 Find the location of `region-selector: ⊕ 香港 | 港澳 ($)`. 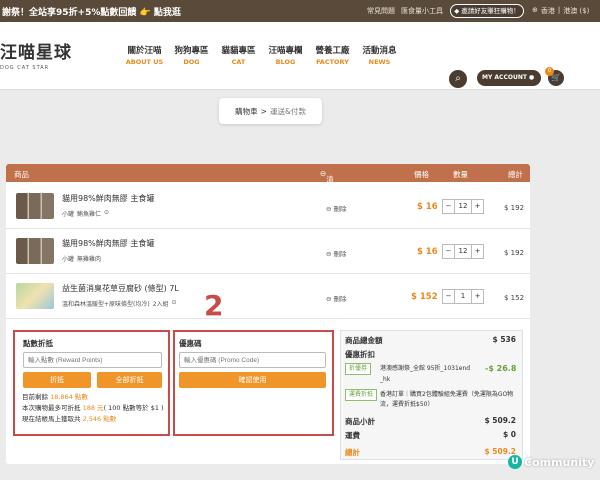

region-selector: ⊕ 香港 | 港澳 ($) is located at coordinates (560, 11).